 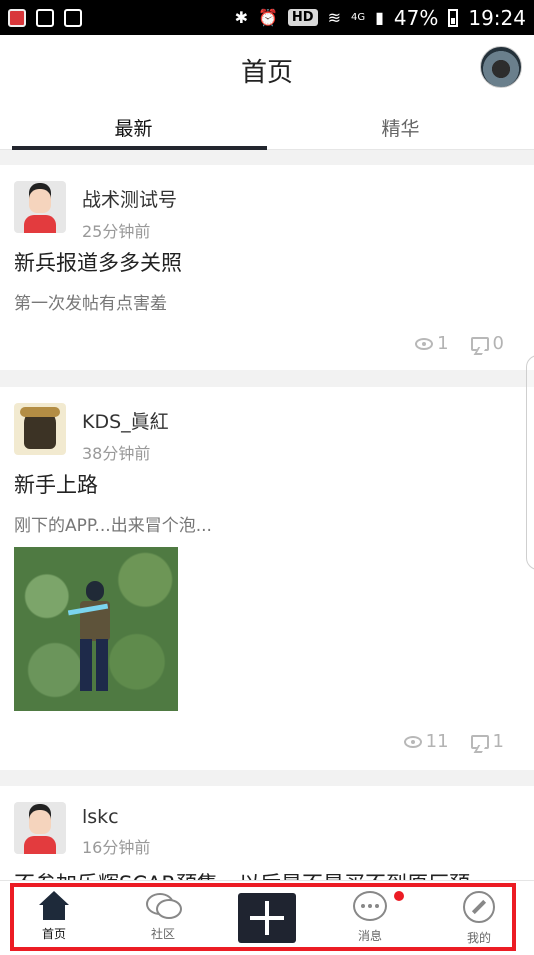 I want to click on profile-avatar-button, so click(x=501, y=67).